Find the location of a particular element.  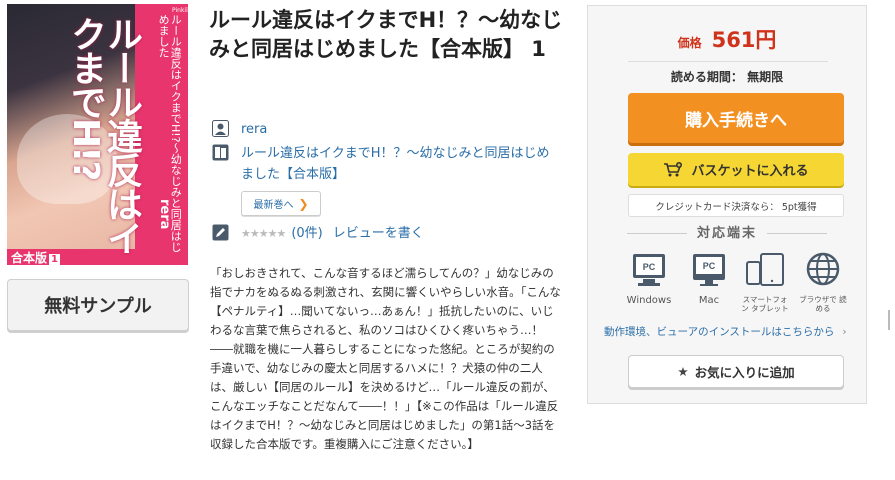

device-smartphone-tablet: スマートフォン タブレット is located at coordinates (765, 282).